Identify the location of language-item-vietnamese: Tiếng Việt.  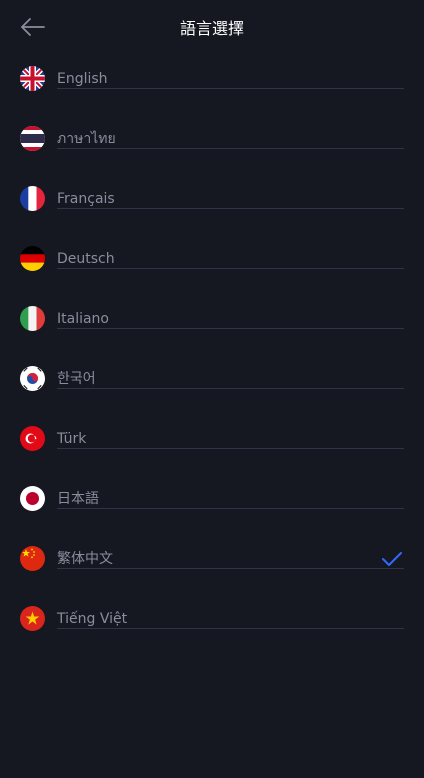
(212, 636).